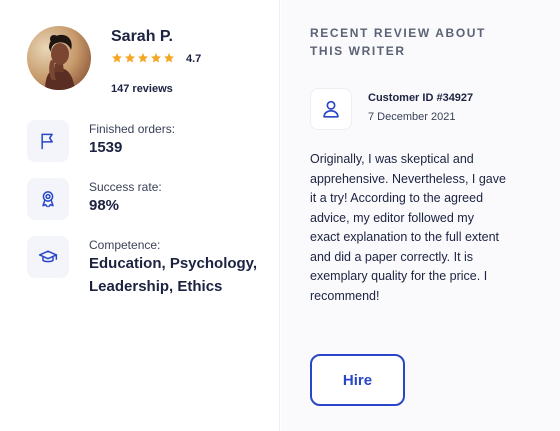  Describe the element at coordinates (48, 199) in the screenshot. I see `award-ribbon-icon` at that location.